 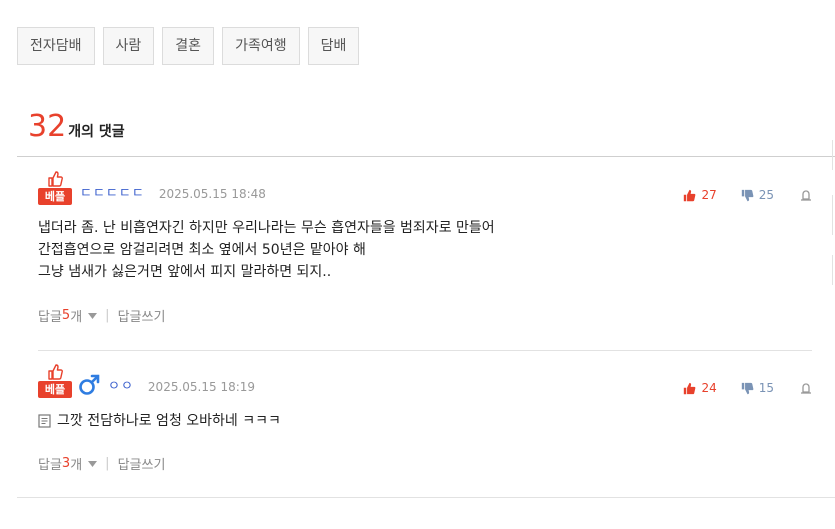 I want to click on comment-meta: 베플 ㅇㅇ 2025.05.15 18:19 24 15, so click(x=425, y=379).